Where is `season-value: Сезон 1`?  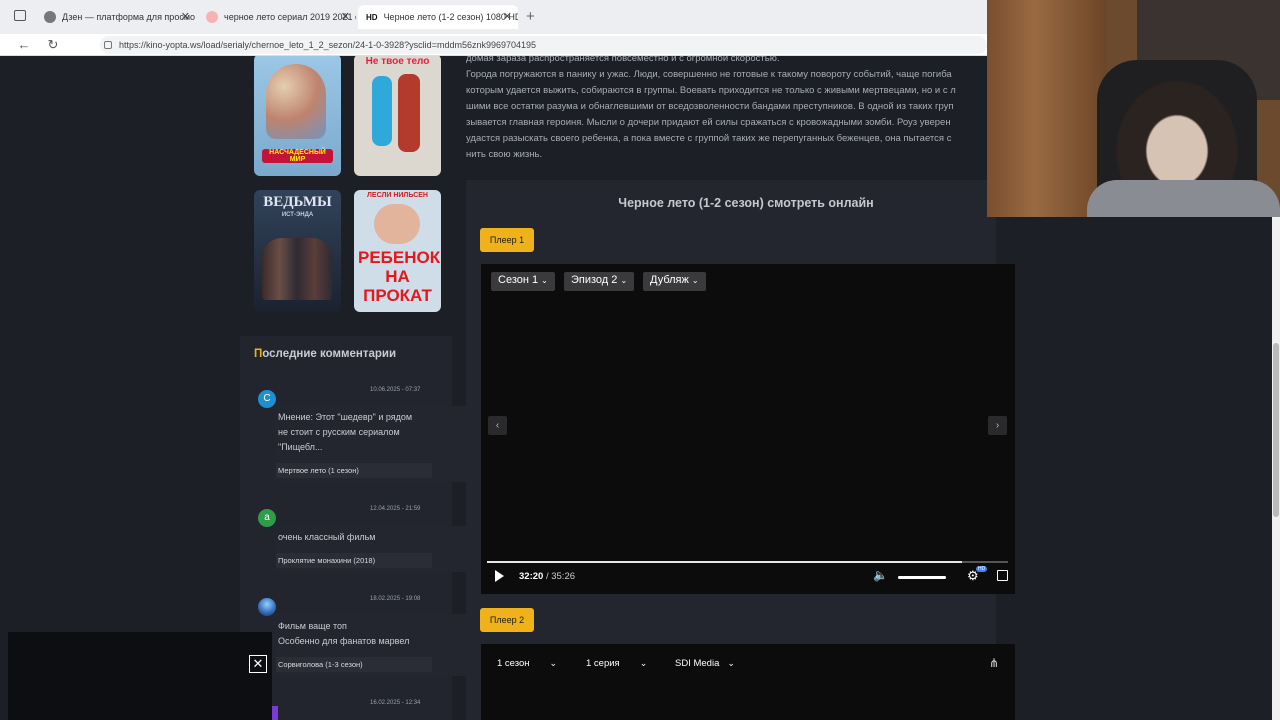 season-value: Сезон 1 is located at coordinates (518, 280).